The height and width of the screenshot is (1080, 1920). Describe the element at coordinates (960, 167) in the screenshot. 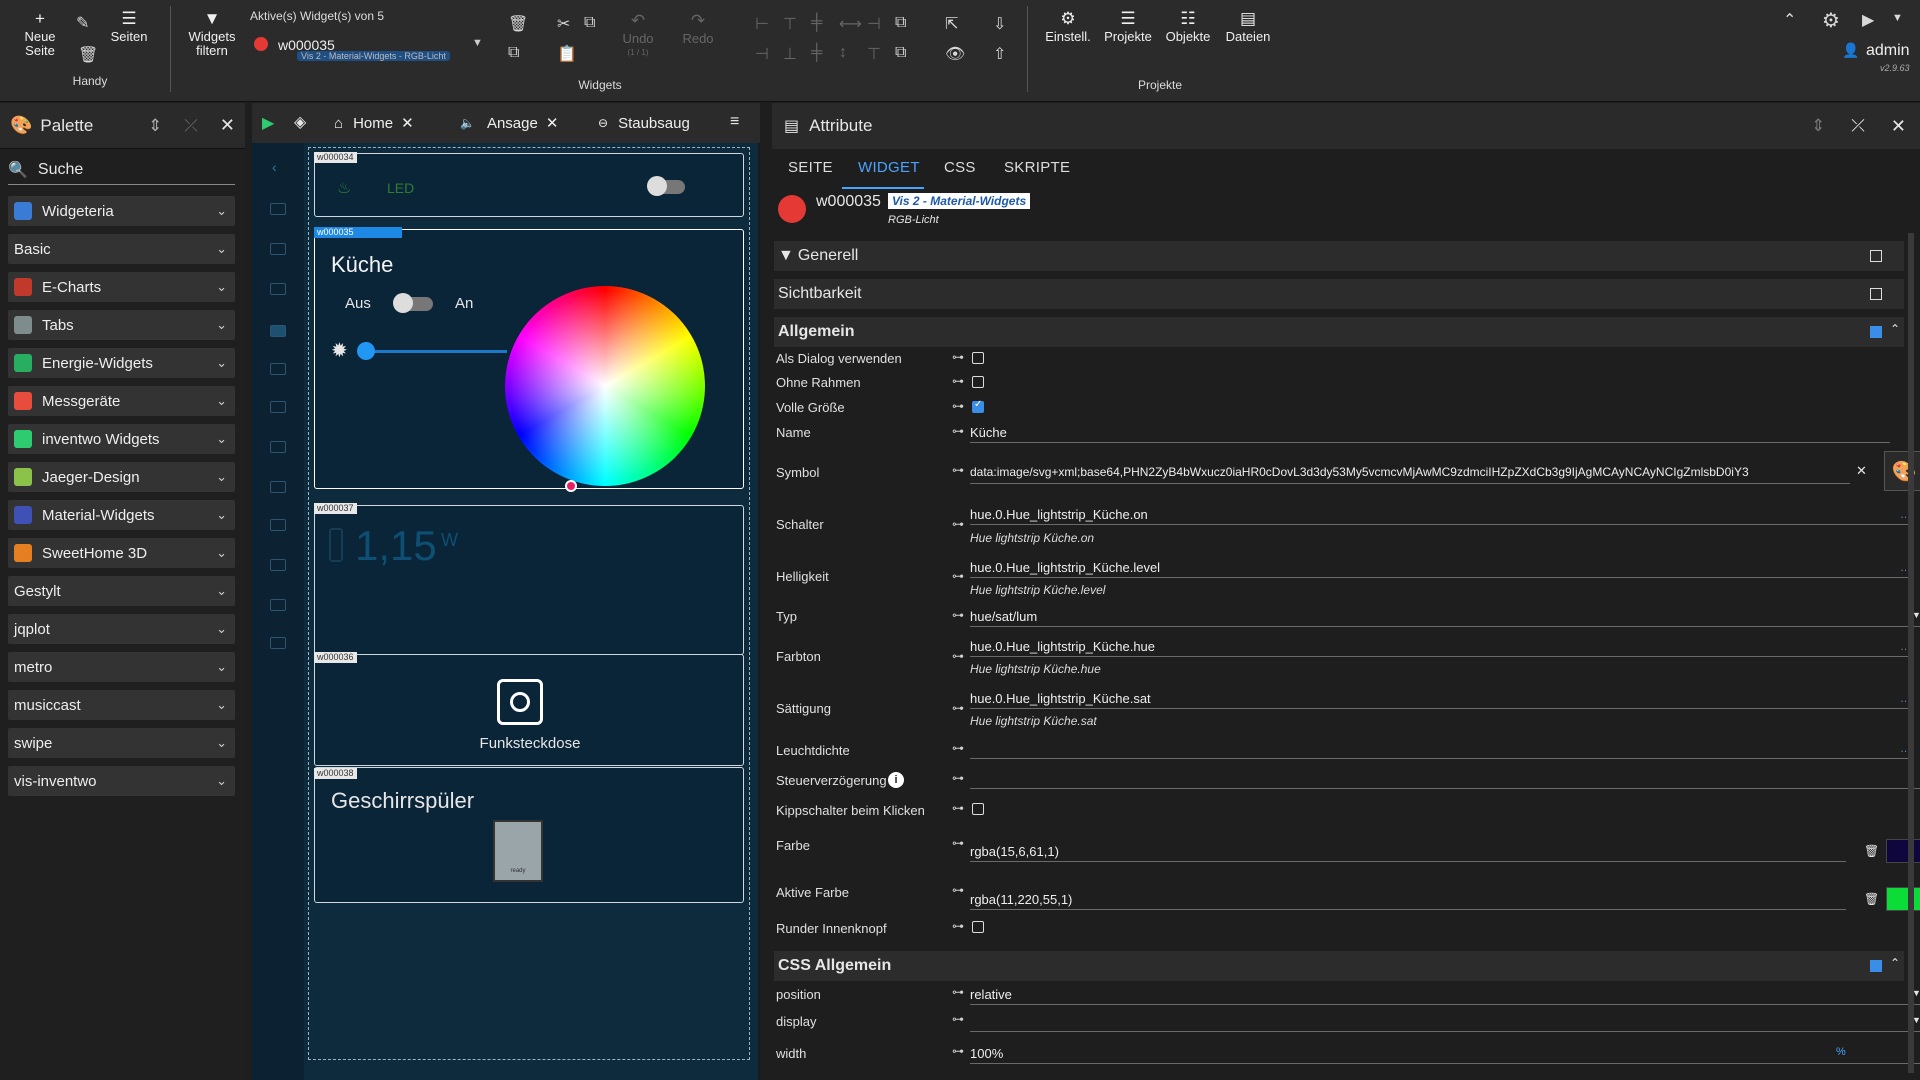

I see `tab-css: CSS` at that location.